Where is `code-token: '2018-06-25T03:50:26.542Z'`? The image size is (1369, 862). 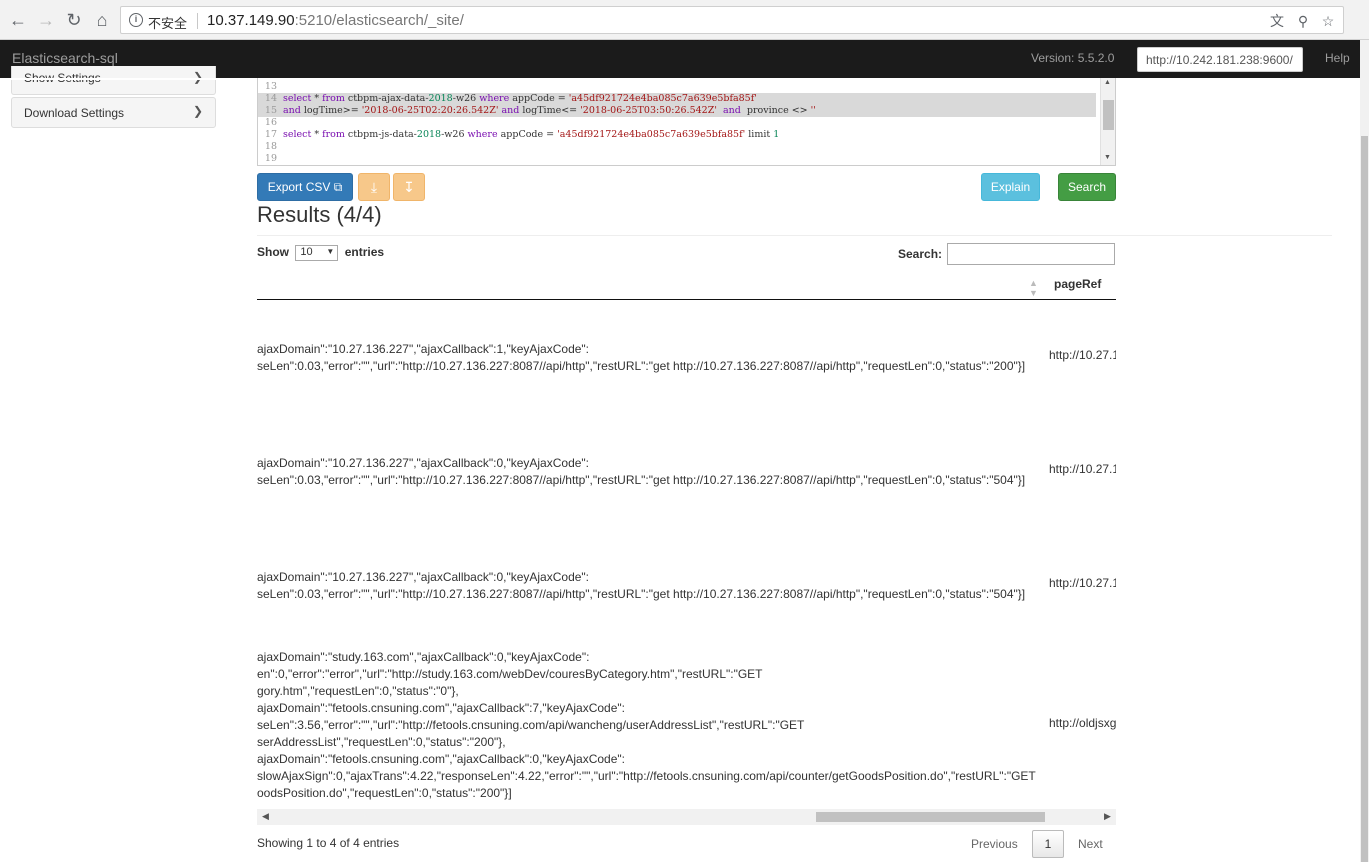 code-token: '2018-06-25T03:50:26.542Z' is located at coordinates (648, 110).